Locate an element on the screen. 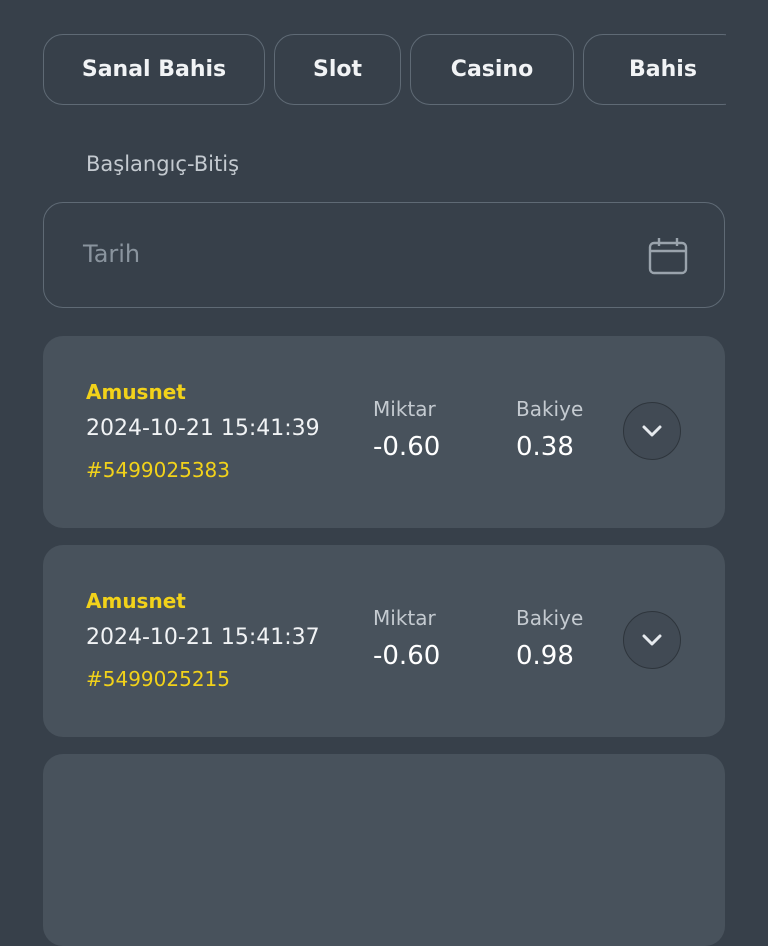  balance-value: 0.98 is located at coordinates (545, 656).